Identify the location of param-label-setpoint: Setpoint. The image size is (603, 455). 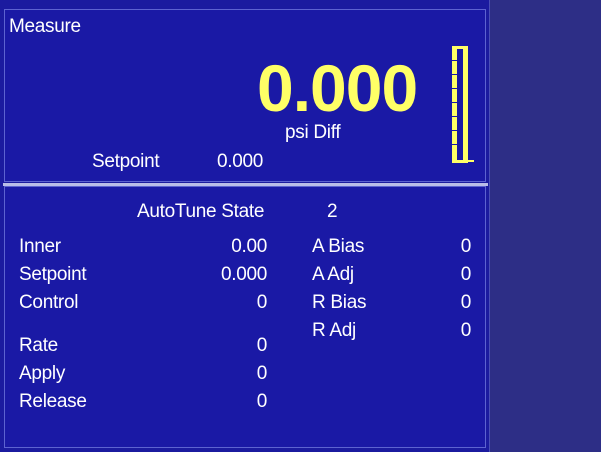
(53, 274).